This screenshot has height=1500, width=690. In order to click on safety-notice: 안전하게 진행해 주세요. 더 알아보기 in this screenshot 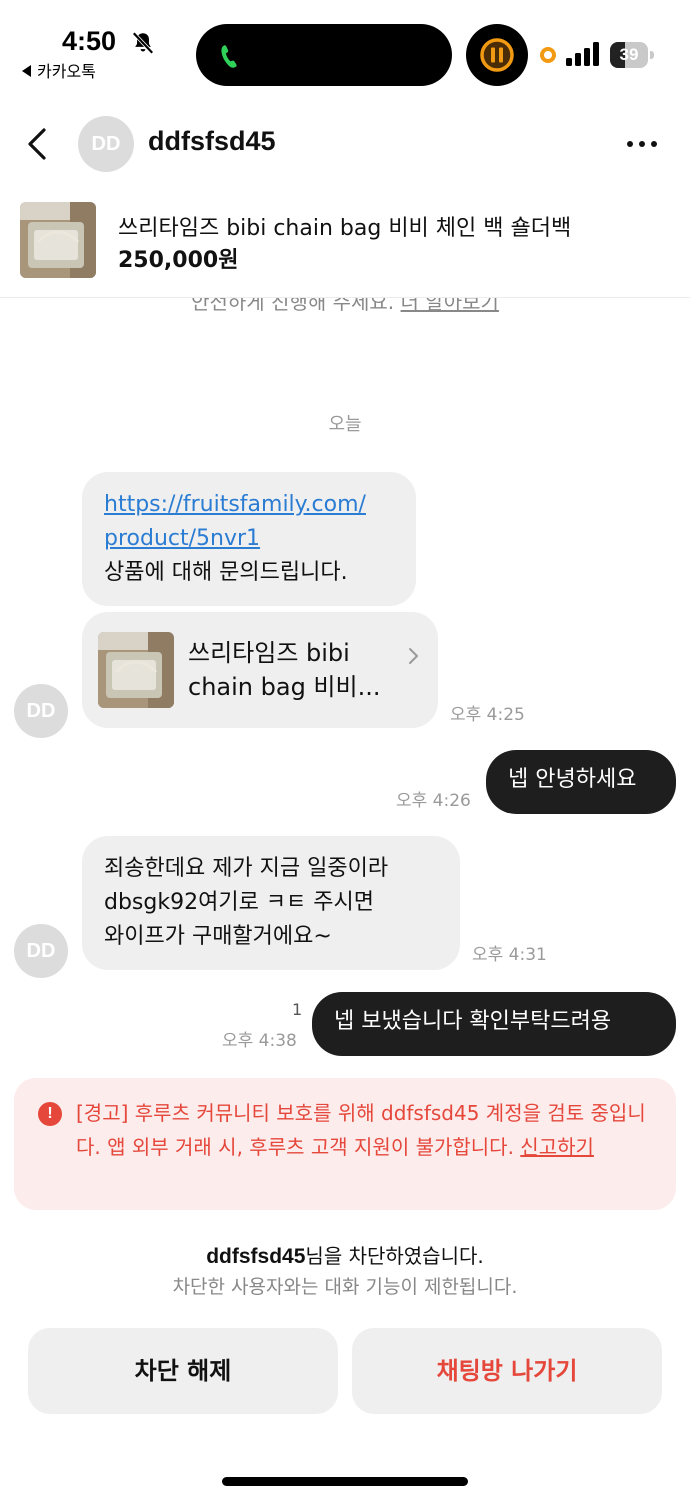, I will do `click(345, 307)`.